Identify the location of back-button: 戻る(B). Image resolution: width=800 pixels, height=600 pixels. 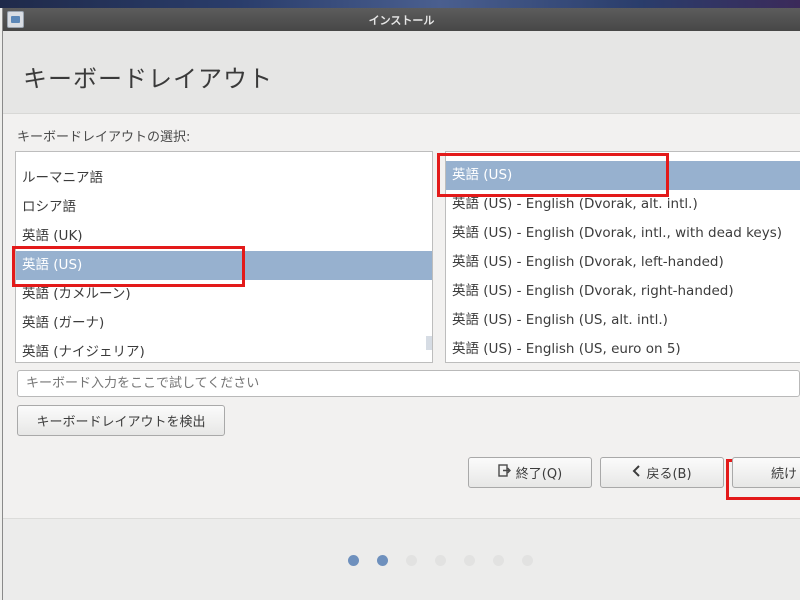
(662, 472).